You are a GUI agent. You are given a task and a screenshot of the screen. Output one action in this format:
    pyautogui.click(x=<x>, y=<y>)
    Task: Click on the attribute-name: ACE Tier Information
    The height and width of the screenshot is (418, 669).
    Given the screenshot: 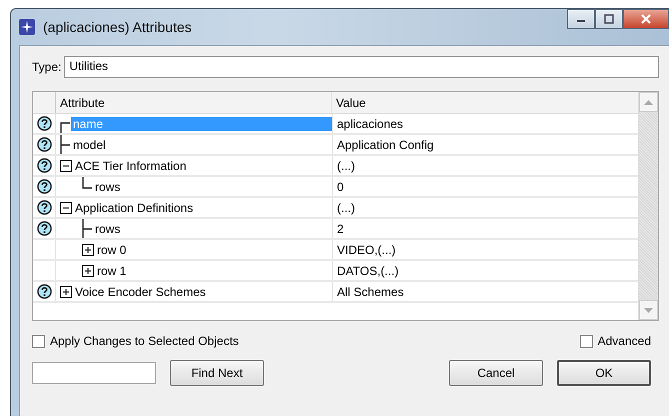 What is the action you would take?
    pyautogui.click(x=130, y=165)
    